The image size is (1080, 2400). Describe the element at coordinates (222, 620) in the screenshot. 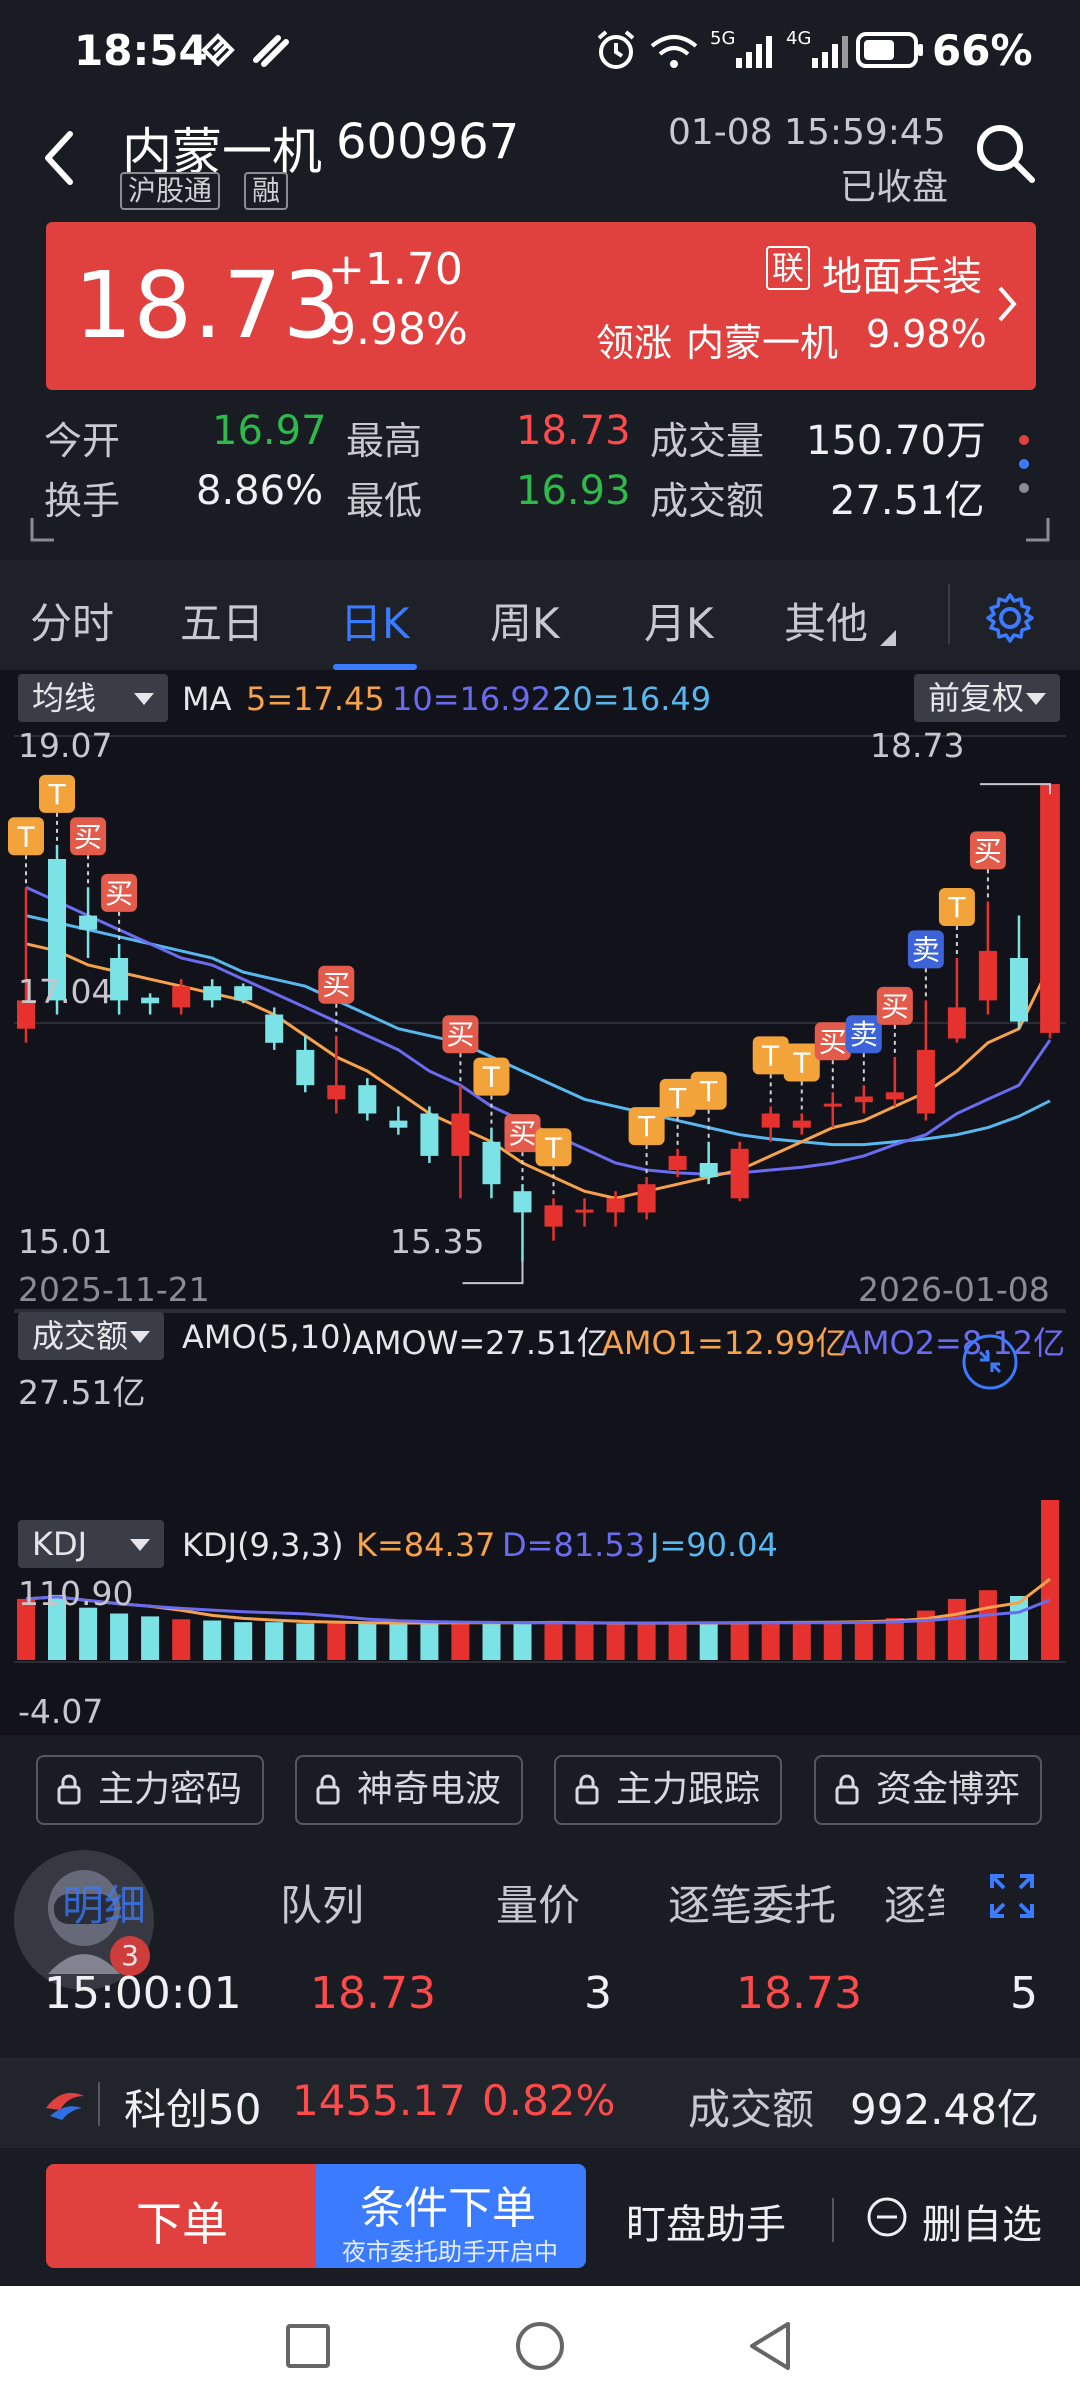

I see `tab-five-day: 五日` at that location.